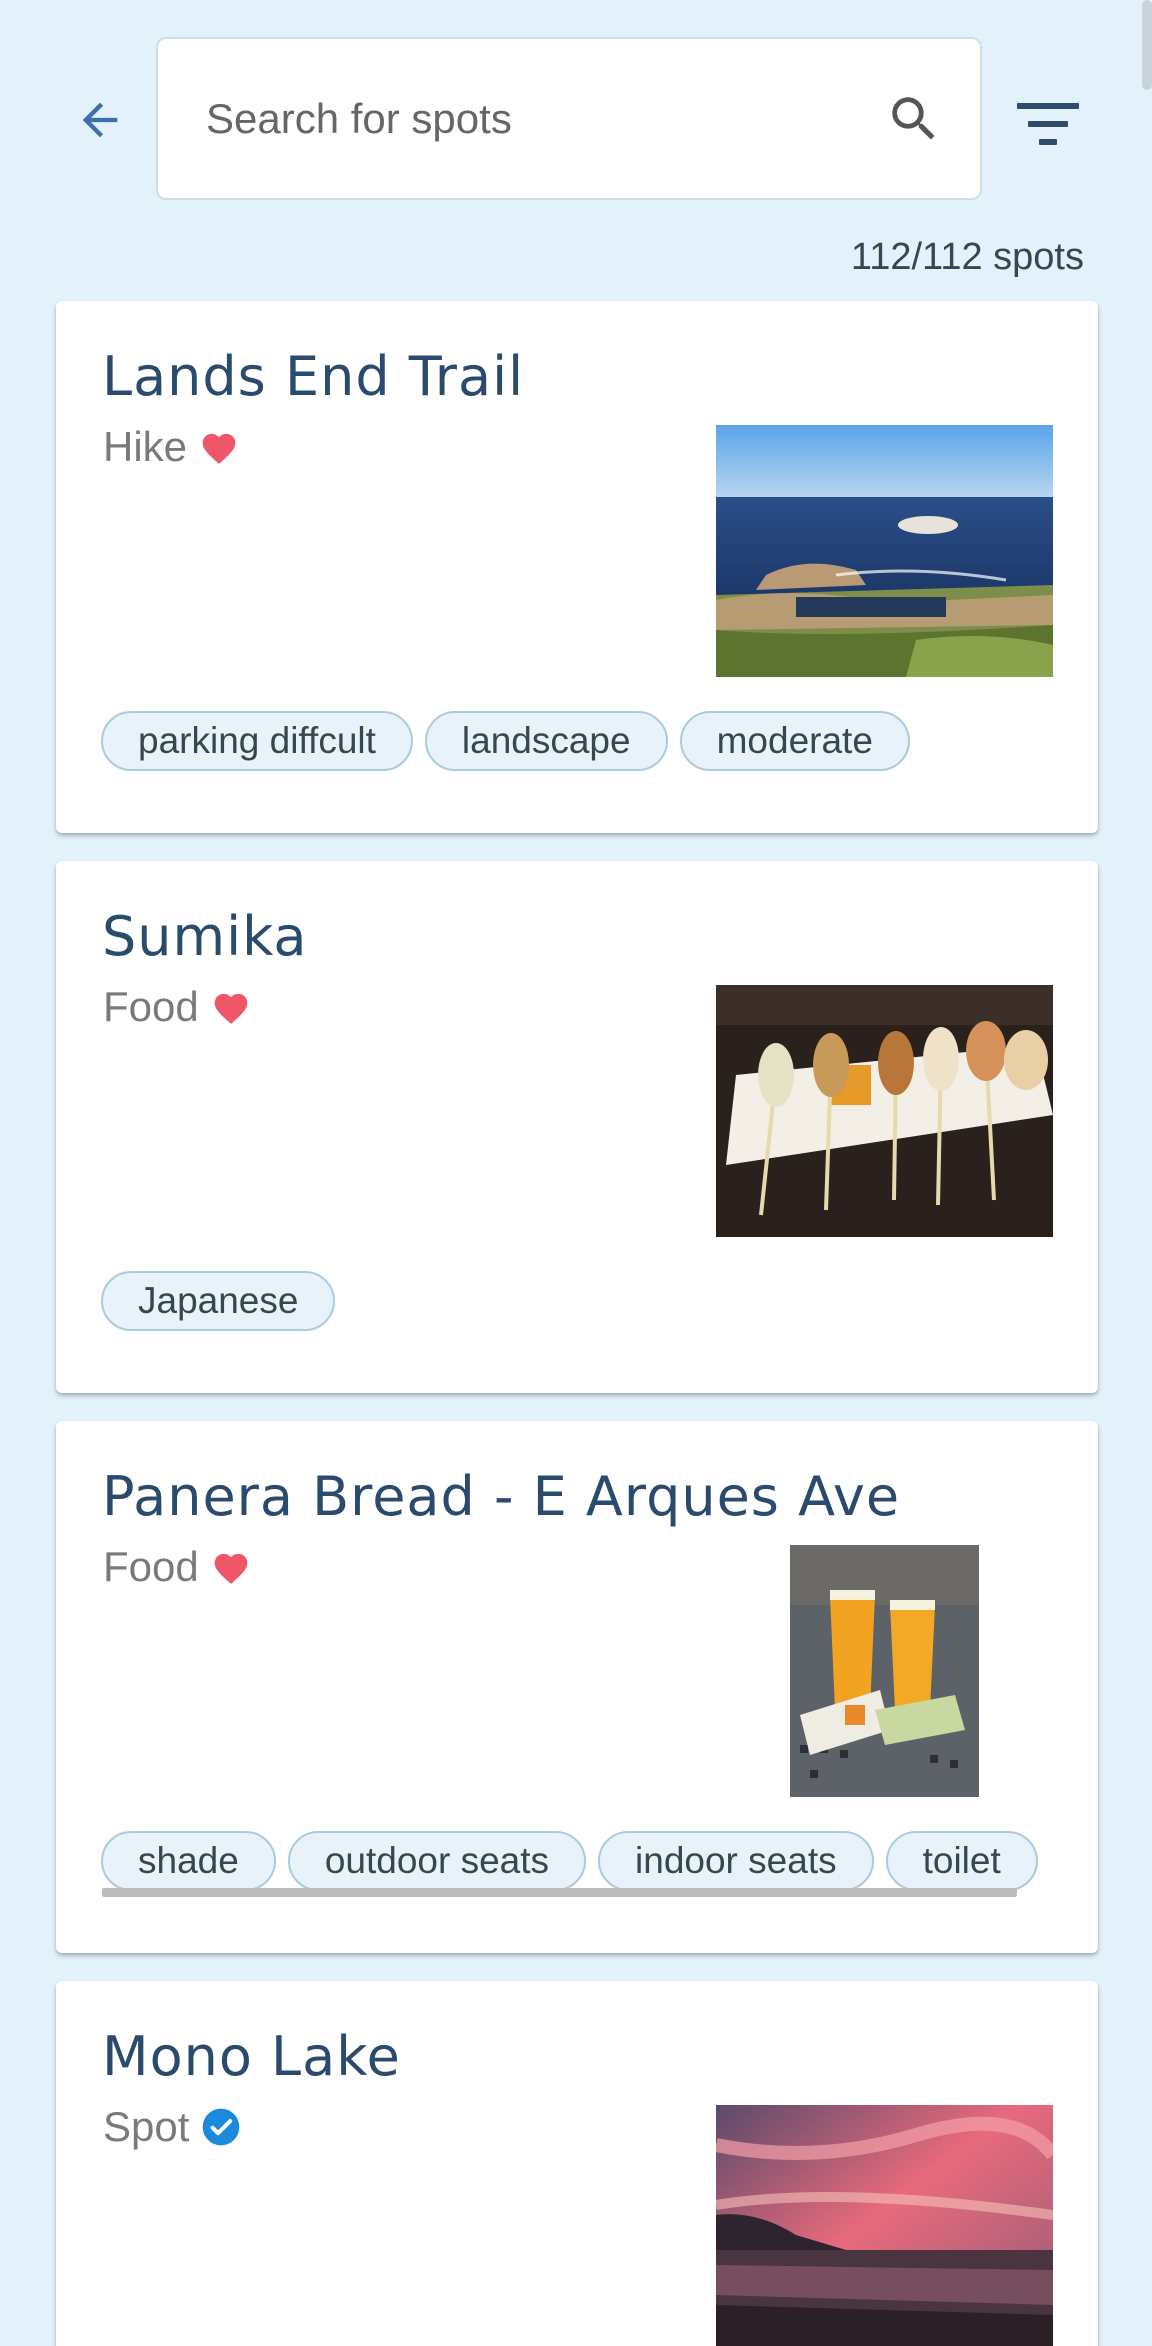 The height and width of the screenshot is (2346, 1152). I want to click on search-input, so click(545, 118).